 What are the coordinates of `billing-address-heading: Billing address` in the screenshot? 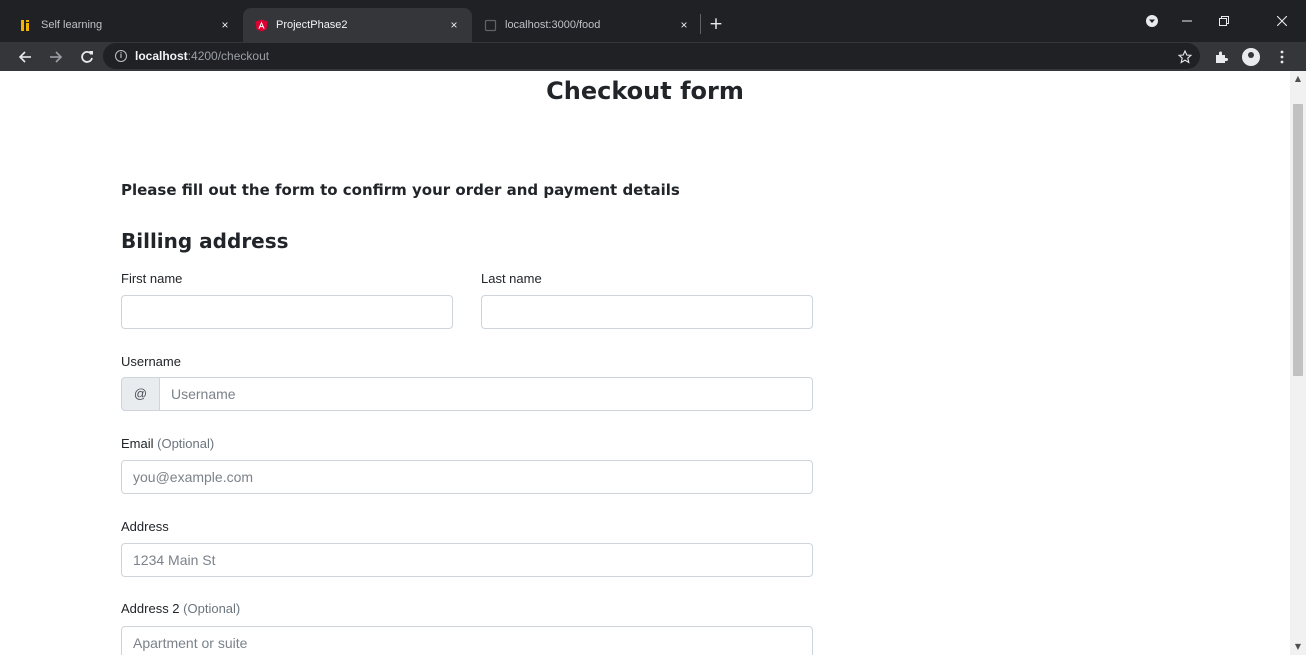 It's located at (205, 241).